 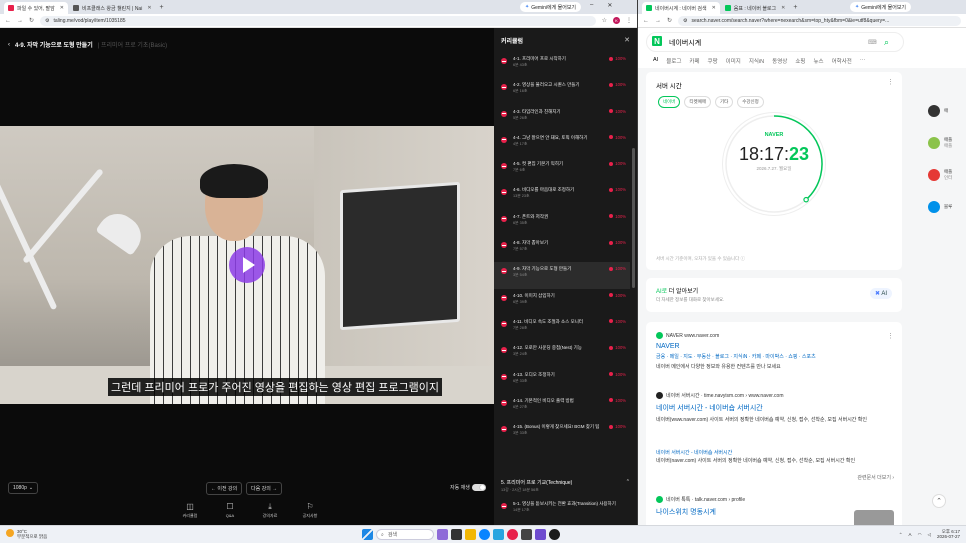 What do you see at coordinates (562, 407) in the screenshot?
I see `curriculum-item: 4-14. 기본적인 비디오 출력 방법 6분 27초 100%` at bounding box center [562, 407].